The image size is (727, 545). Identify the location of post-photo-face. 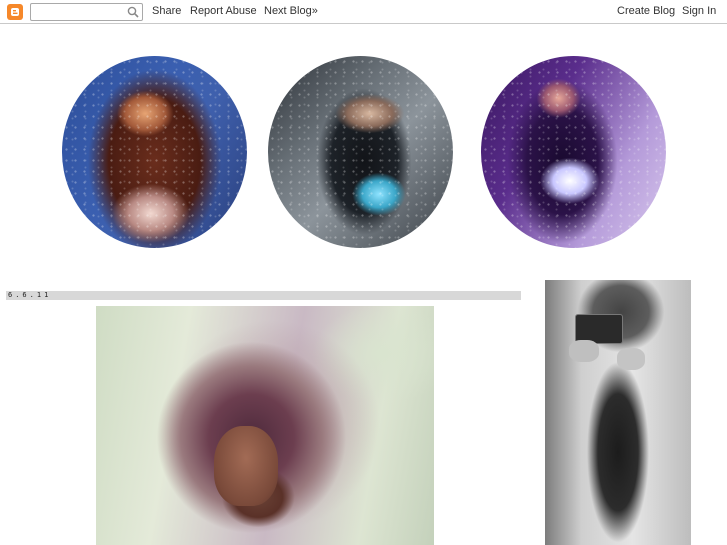
(246, 466).